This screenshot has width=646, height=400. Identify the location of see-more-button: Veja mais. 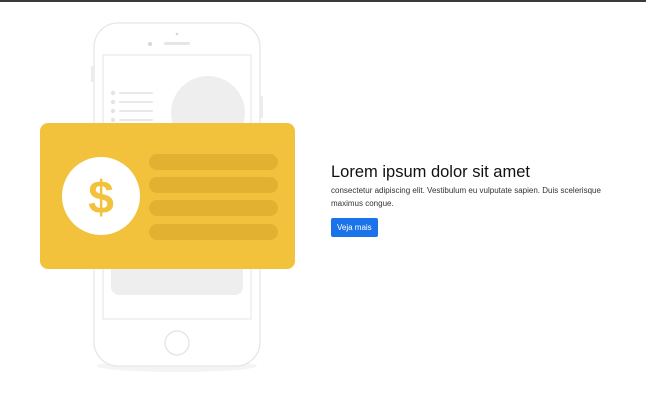
(354, 227).